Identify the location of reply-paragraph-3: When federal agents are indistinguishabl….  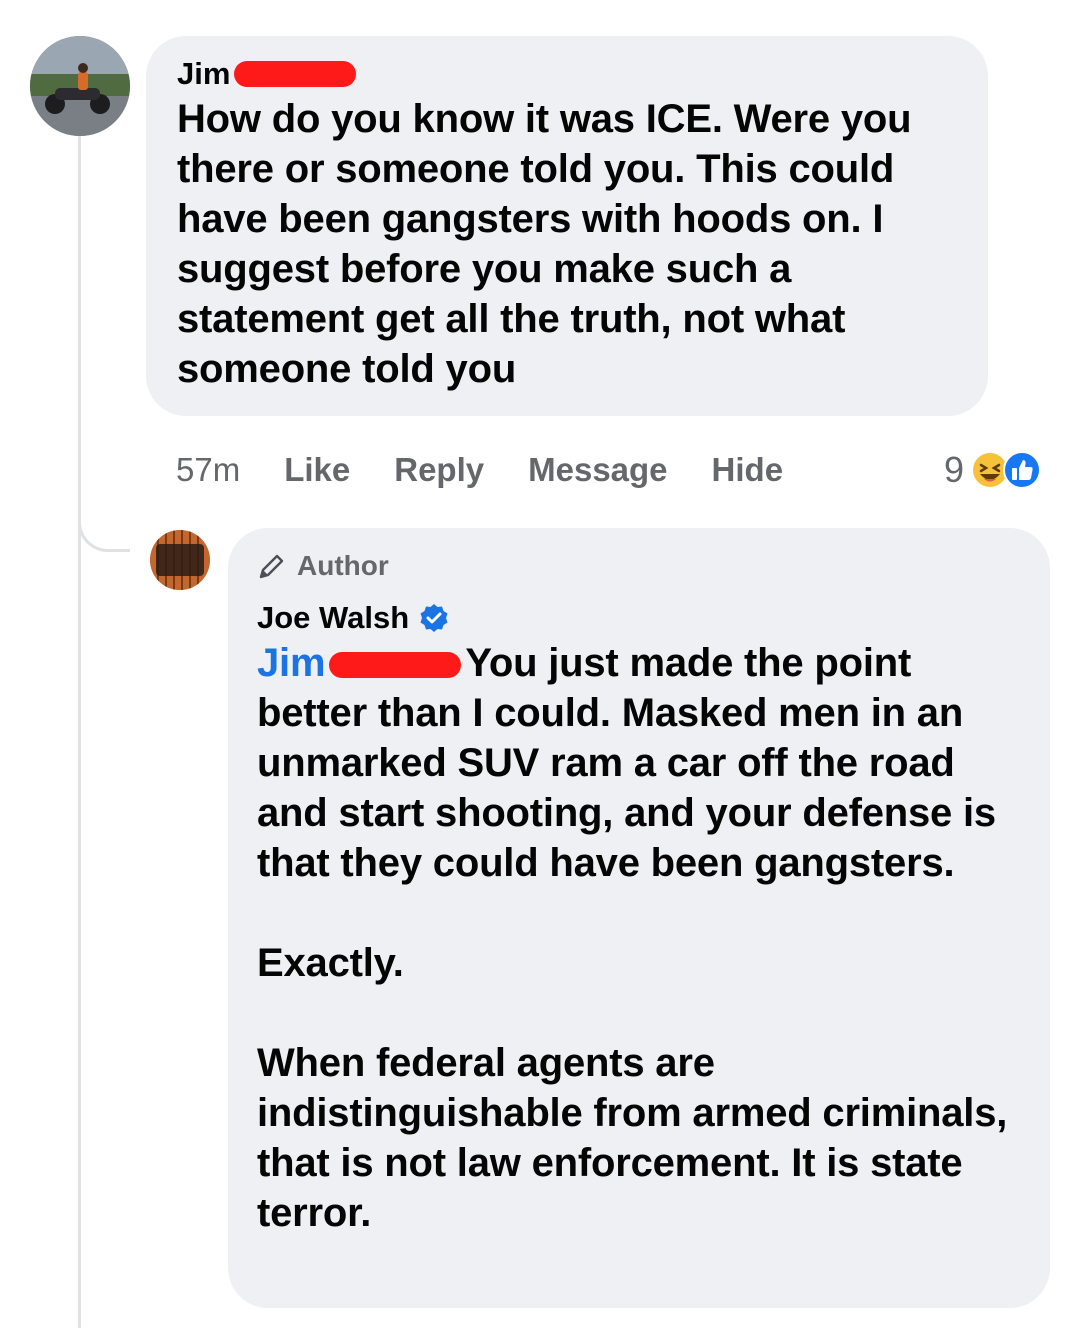
(632, 1138).